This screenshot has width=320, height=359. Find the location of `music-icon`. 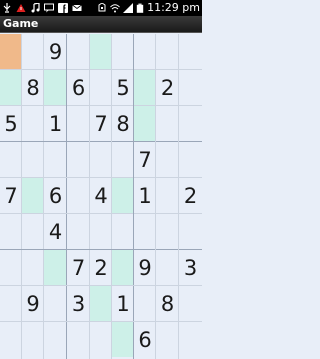

music-icon is located at coordinates (35, 8).